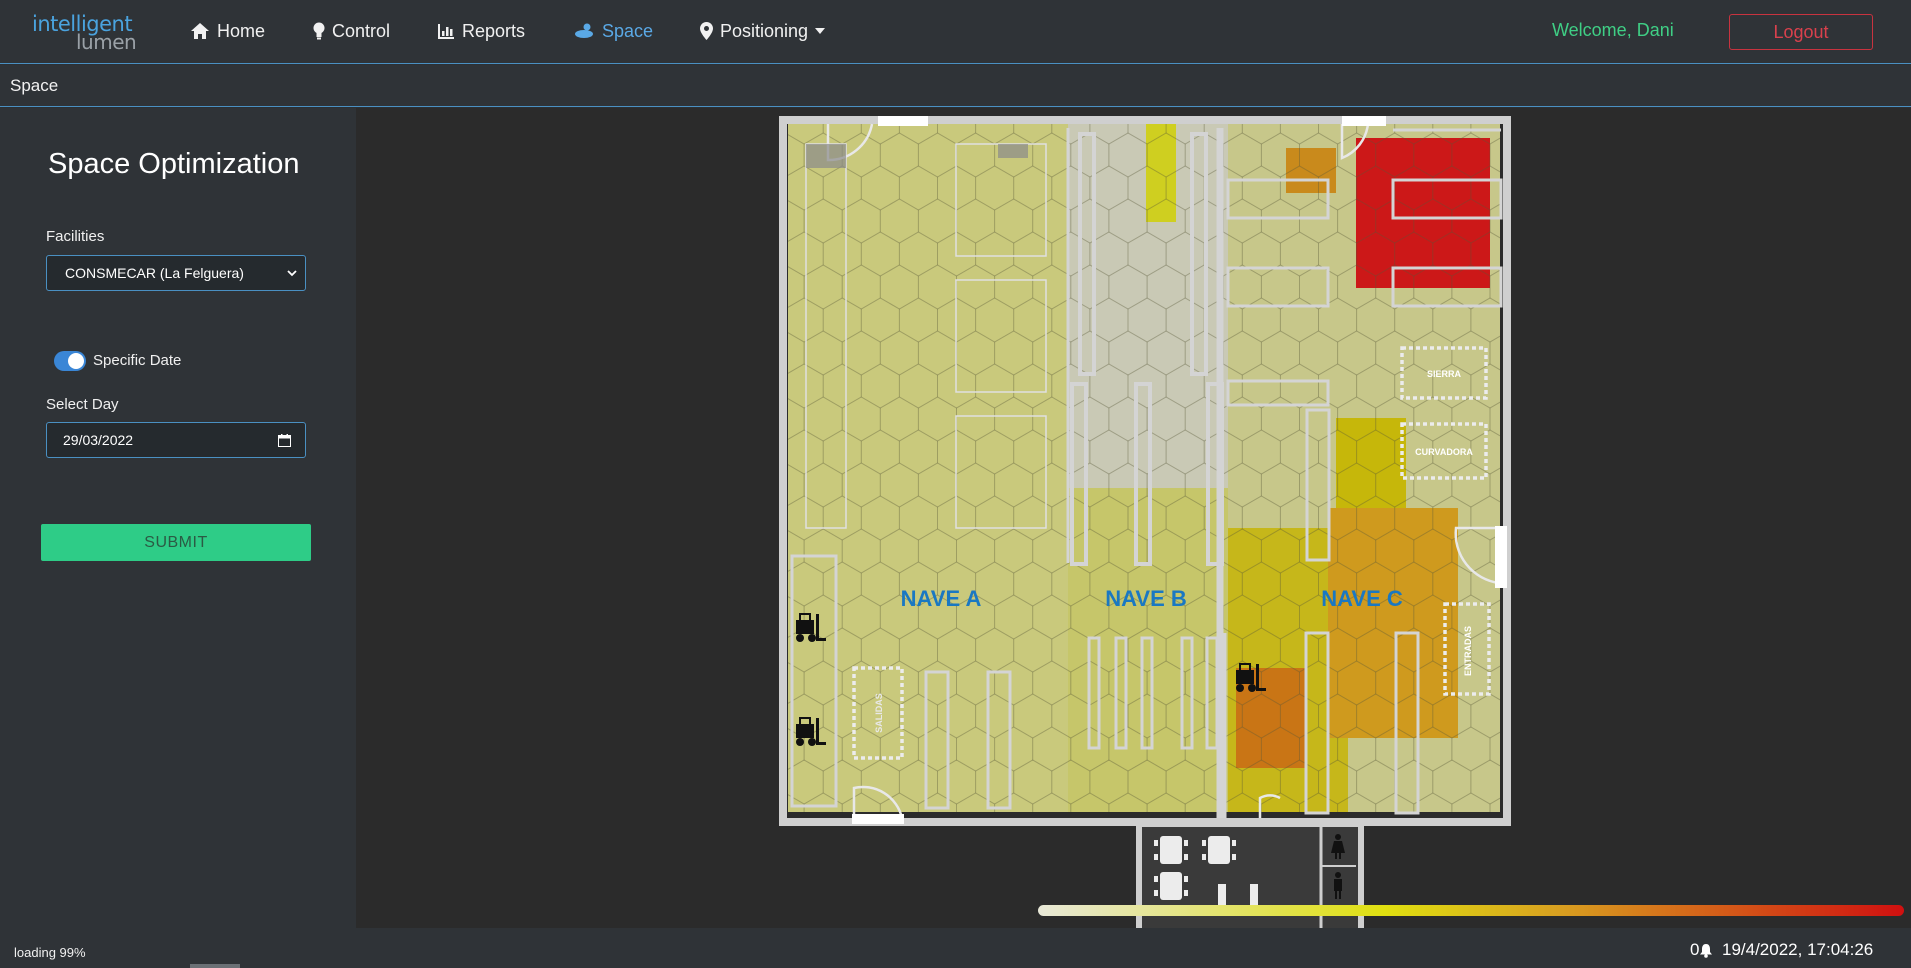 The height and width of the screenshot is (968, 1911). I want to click on nav-home: Home, so click(227, 31).